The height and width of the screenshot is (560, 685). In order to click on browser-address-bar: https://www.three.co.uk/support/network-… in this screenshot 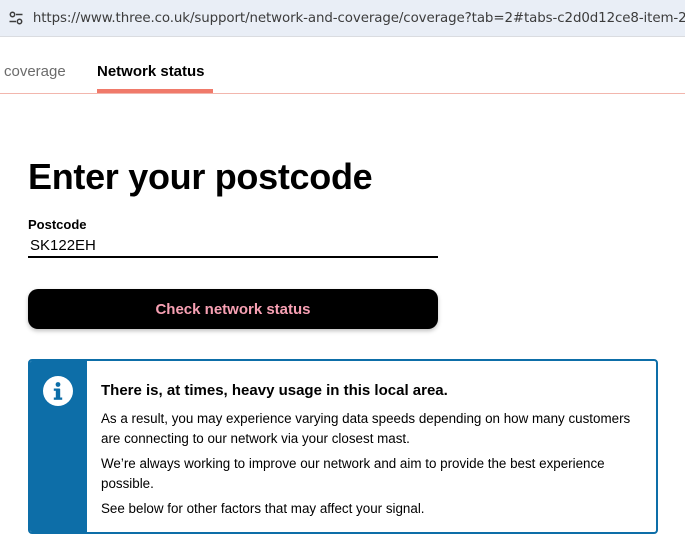, I will do `click(342, 18)`.